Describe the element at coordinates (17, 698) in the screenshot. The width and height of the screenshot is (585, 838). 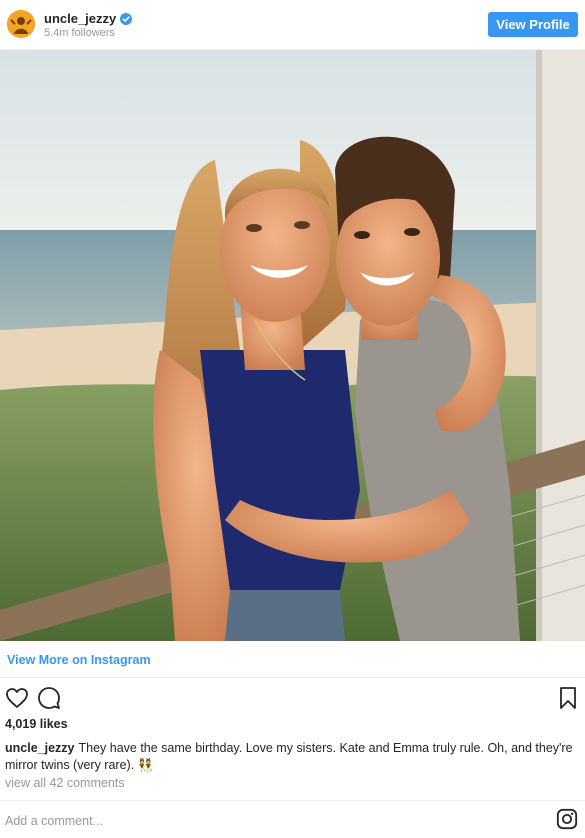
I see `heart-icon` at that location.